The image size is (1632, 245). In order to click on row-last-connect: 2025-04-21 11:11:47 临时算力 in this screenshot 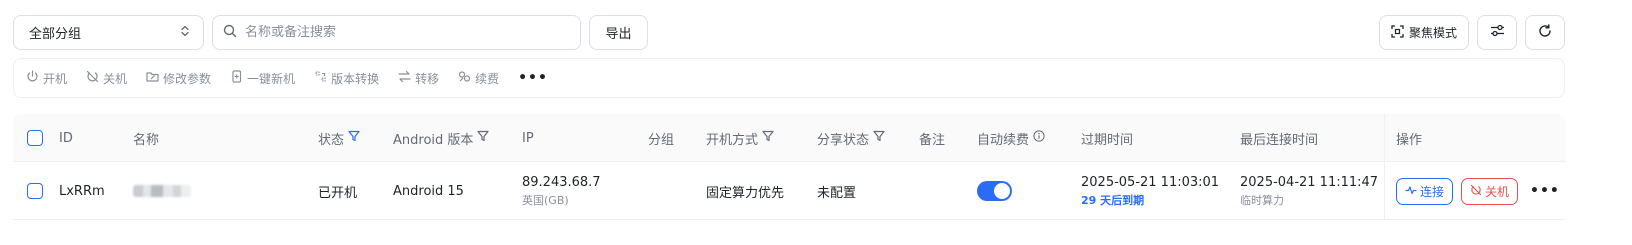, I will do `click(1309, 191)`.